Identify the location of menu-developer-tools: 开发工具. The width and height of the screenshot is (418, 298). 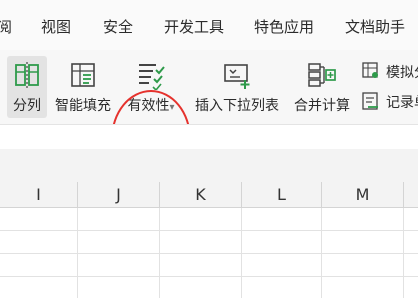
(194, 26).